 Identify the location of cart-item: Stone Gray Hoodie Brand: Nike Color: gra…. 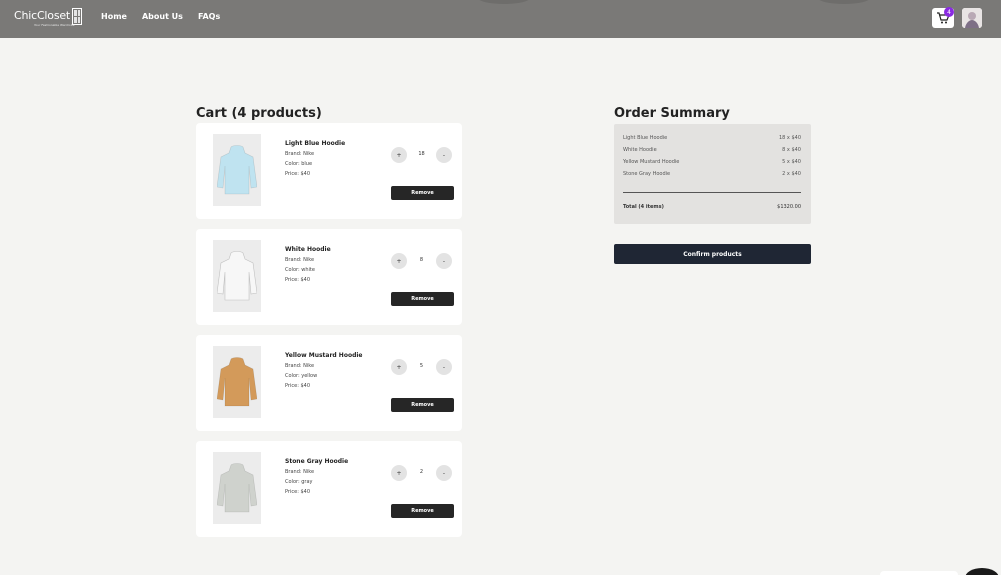
(329, 489).